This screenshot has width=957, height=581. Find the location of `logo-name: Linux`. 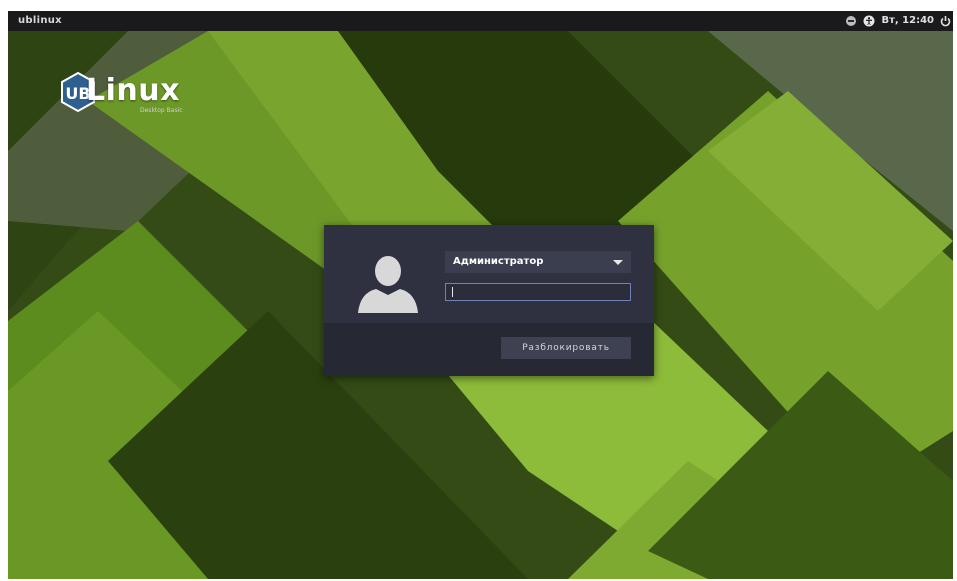

logo-name: Linux is located at coordinates (133, 90).